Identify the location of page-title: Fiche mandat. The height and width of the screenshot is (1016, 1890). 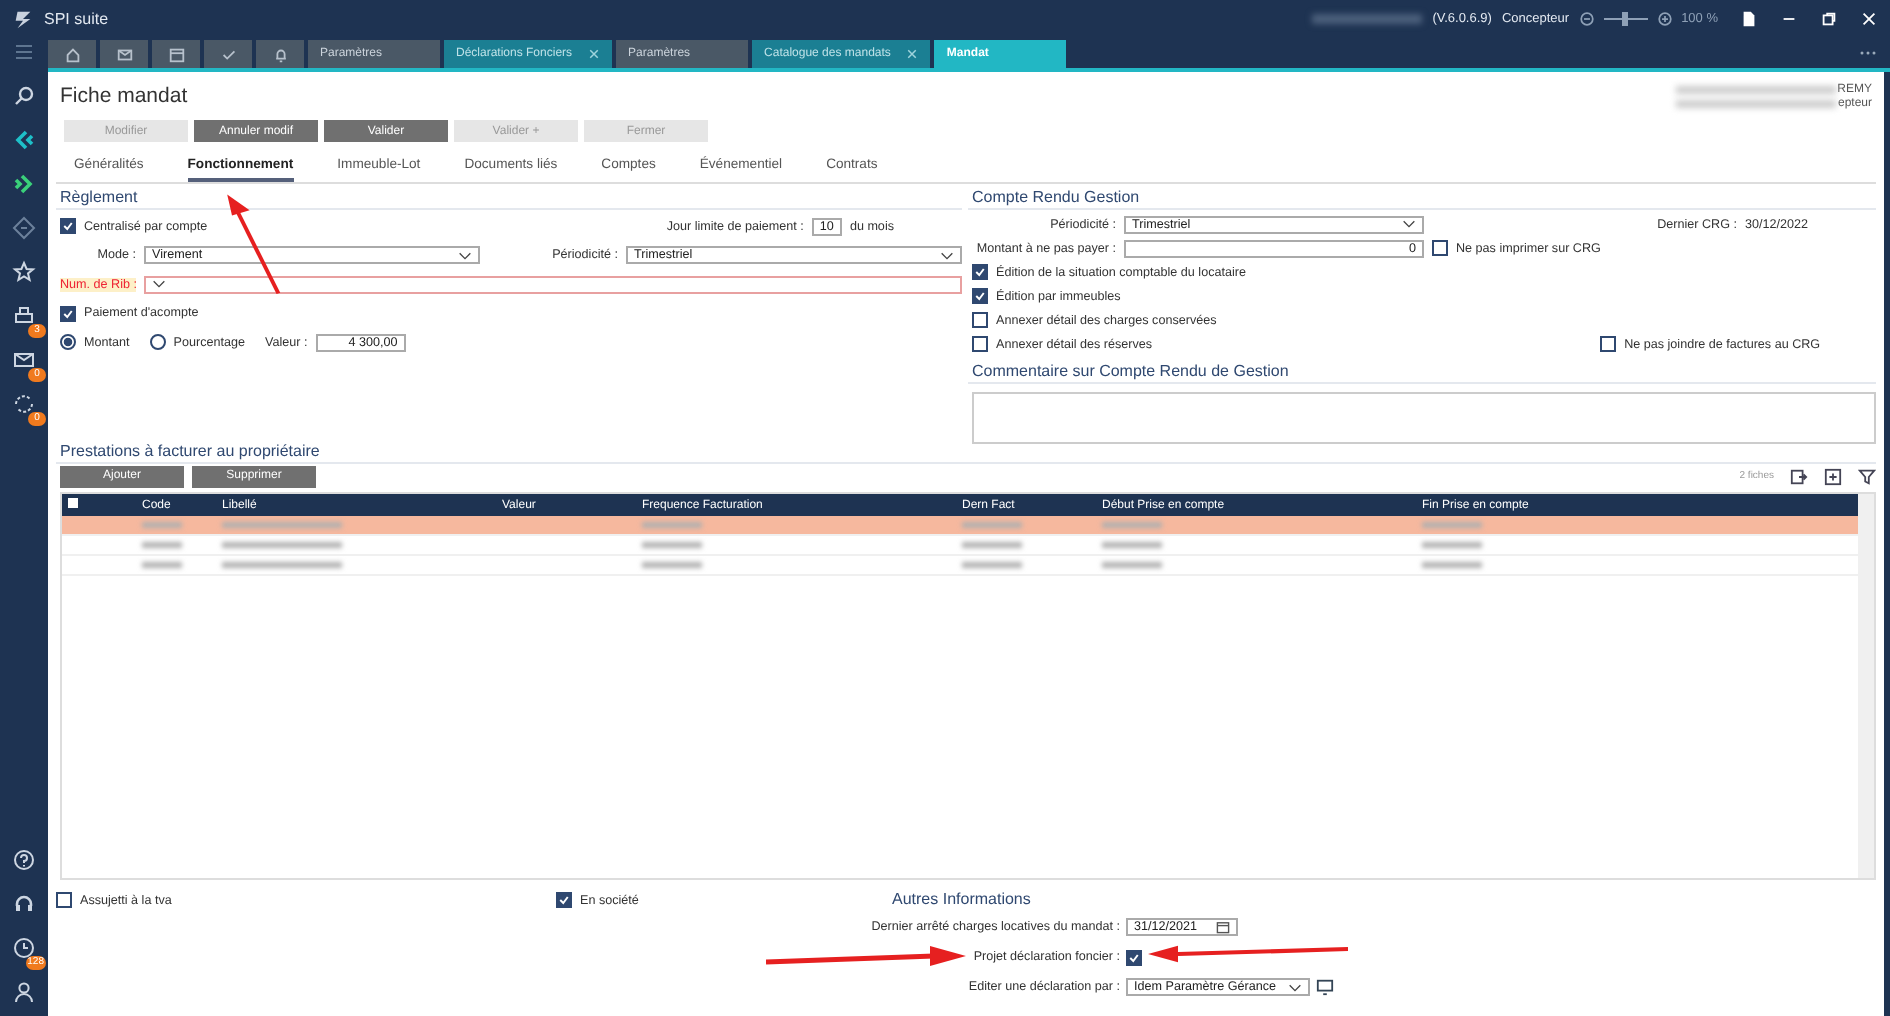
(125, 96).